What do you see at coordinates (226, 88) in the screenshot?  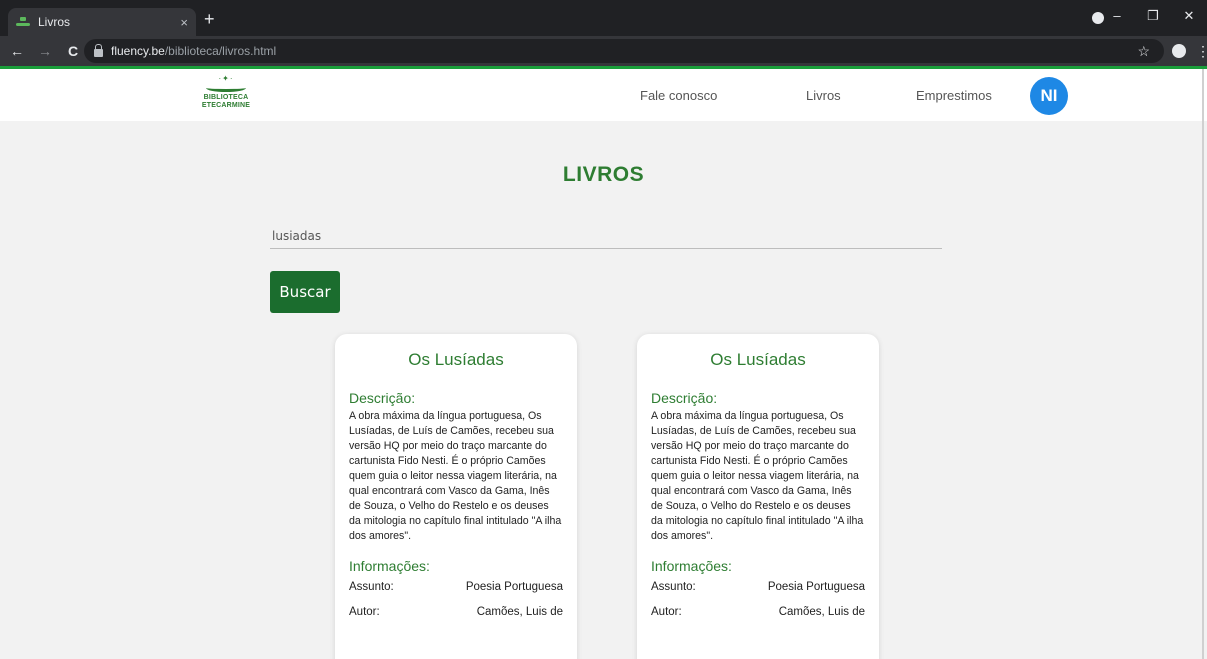 I see `logo-book-icon` at bounding box center [226, 88].